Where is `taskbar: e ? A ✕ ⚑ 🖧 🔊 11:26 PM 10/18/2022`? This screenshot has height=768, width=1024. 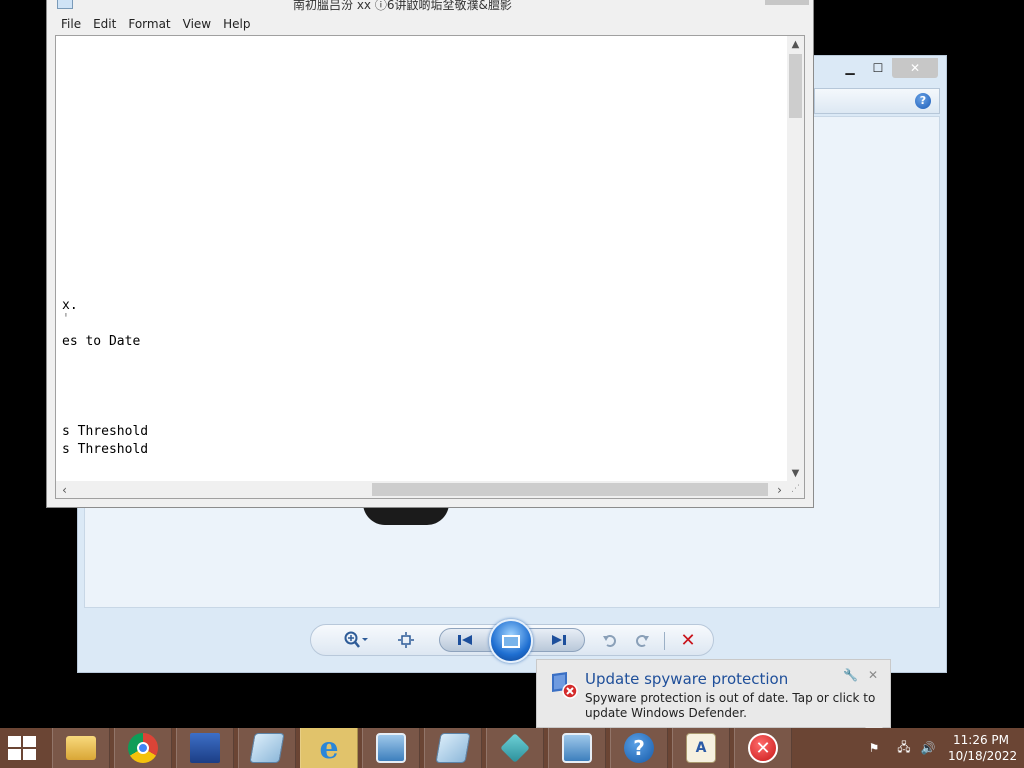
taskbar: e ? A ✕ ⚑ 🖧 🔊 11:26 PM 10/18/2022 is located at coordinates (512, 748).